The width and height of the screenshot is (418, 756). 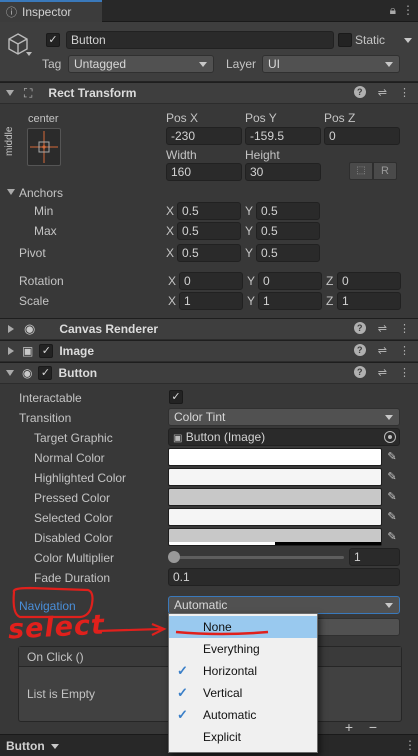 I want to click on posy-field: -159.5, so click(x=283, y=136).